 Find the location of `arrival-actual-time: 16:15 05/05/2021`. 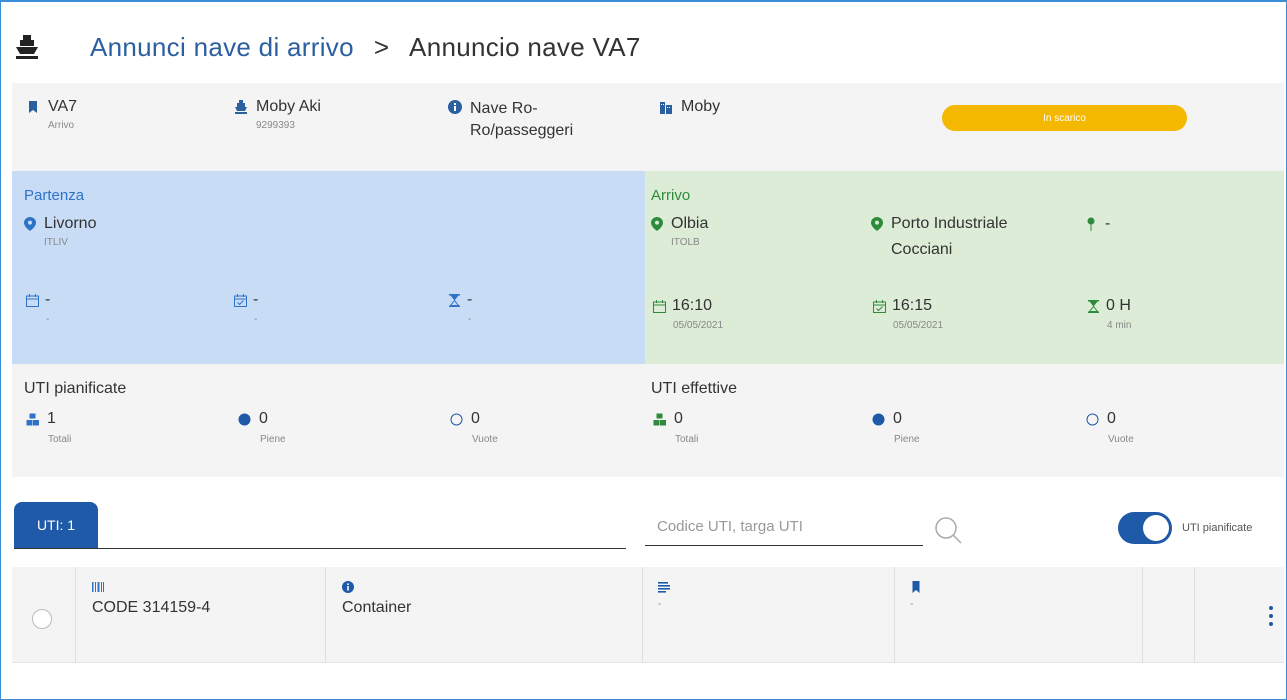

arrival-actual-time: 16:15 05/05/2021 is located at coordinates (908, 314).